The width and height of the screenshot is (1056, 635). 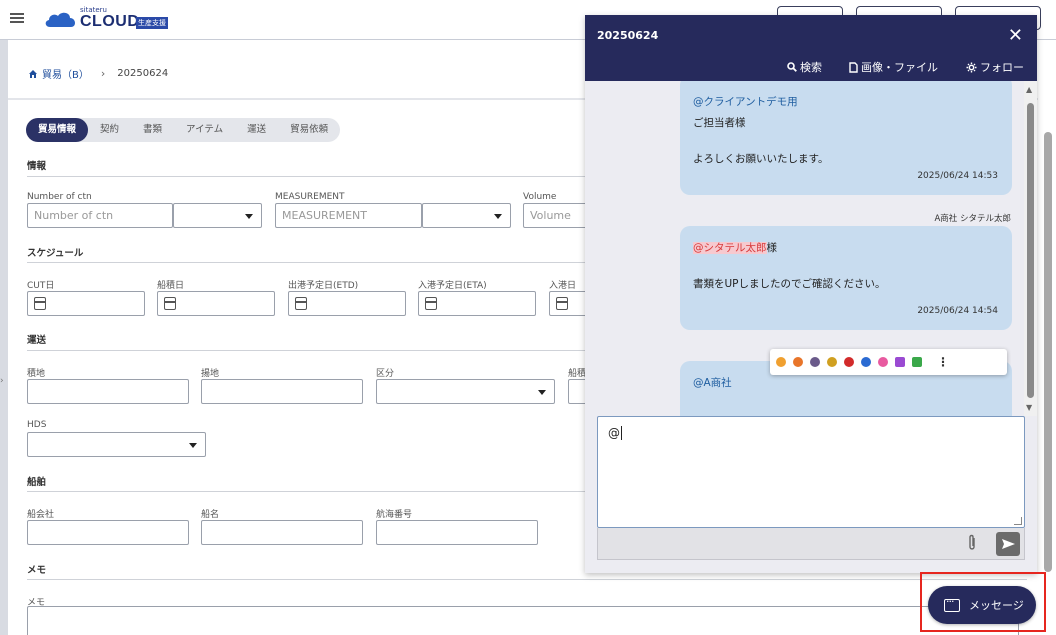 I want to click on close-icon: ✕, so click(x=1015, y=35).